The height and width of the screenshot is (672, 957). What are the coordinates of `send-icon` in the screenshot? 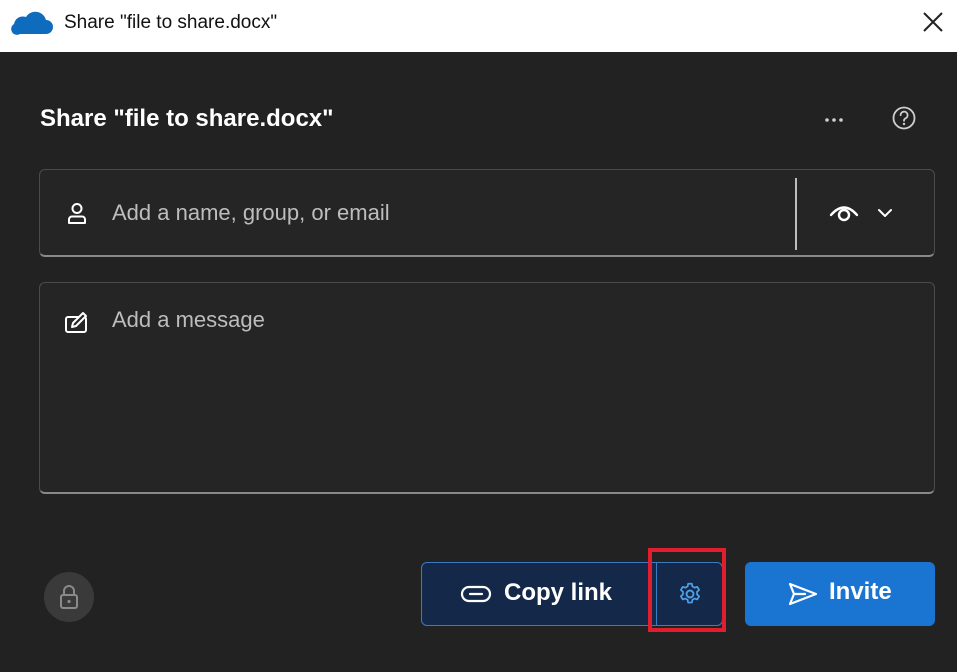 It's located at (803, 594).